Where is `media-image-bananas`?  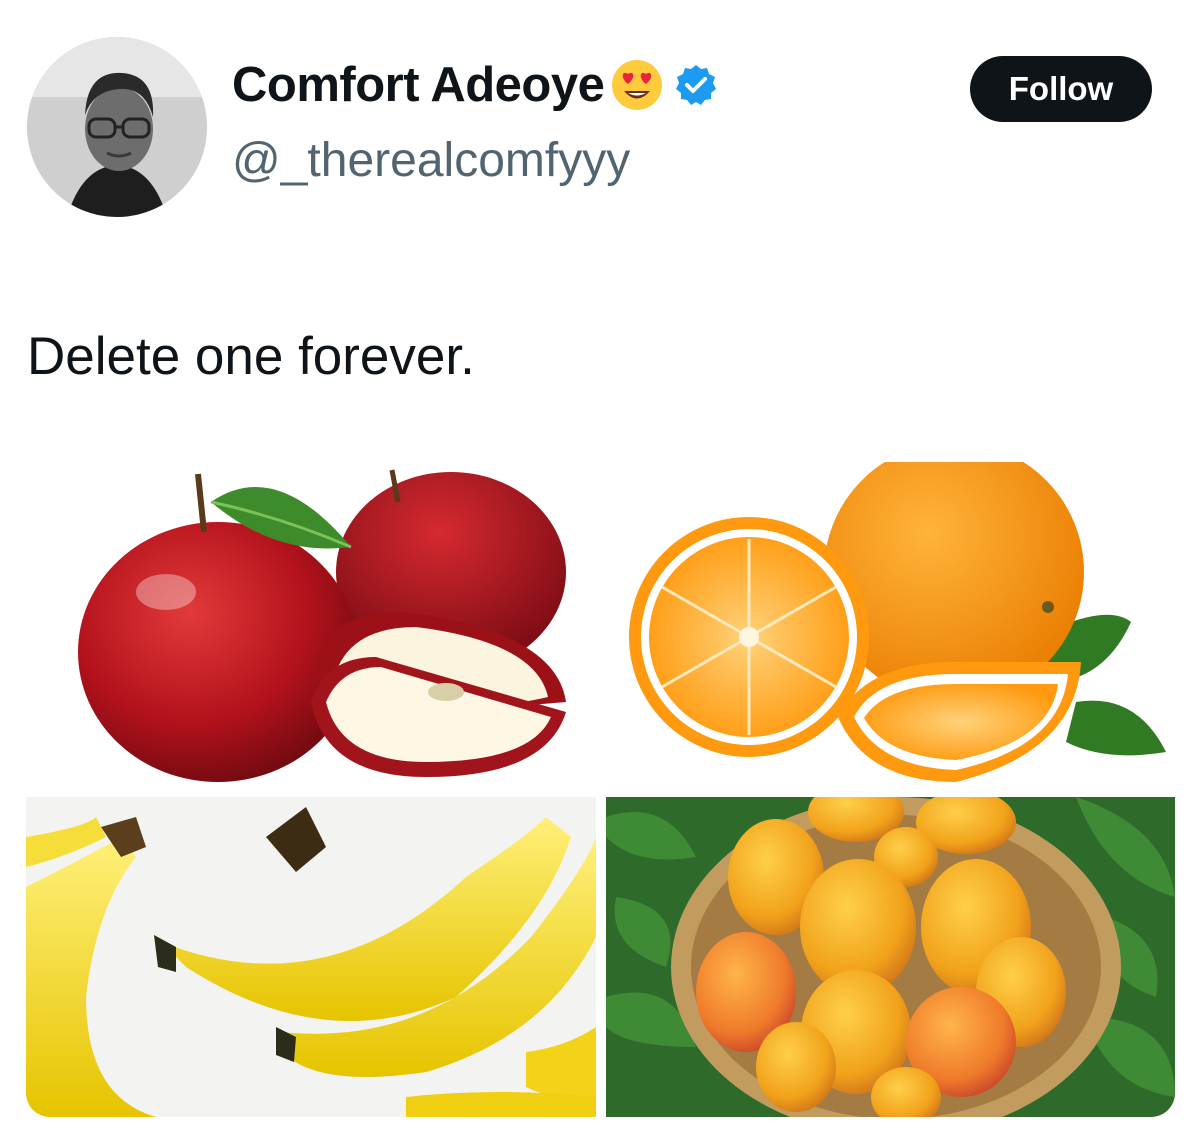
media-image-bananas is located at coordinates (311, 957).